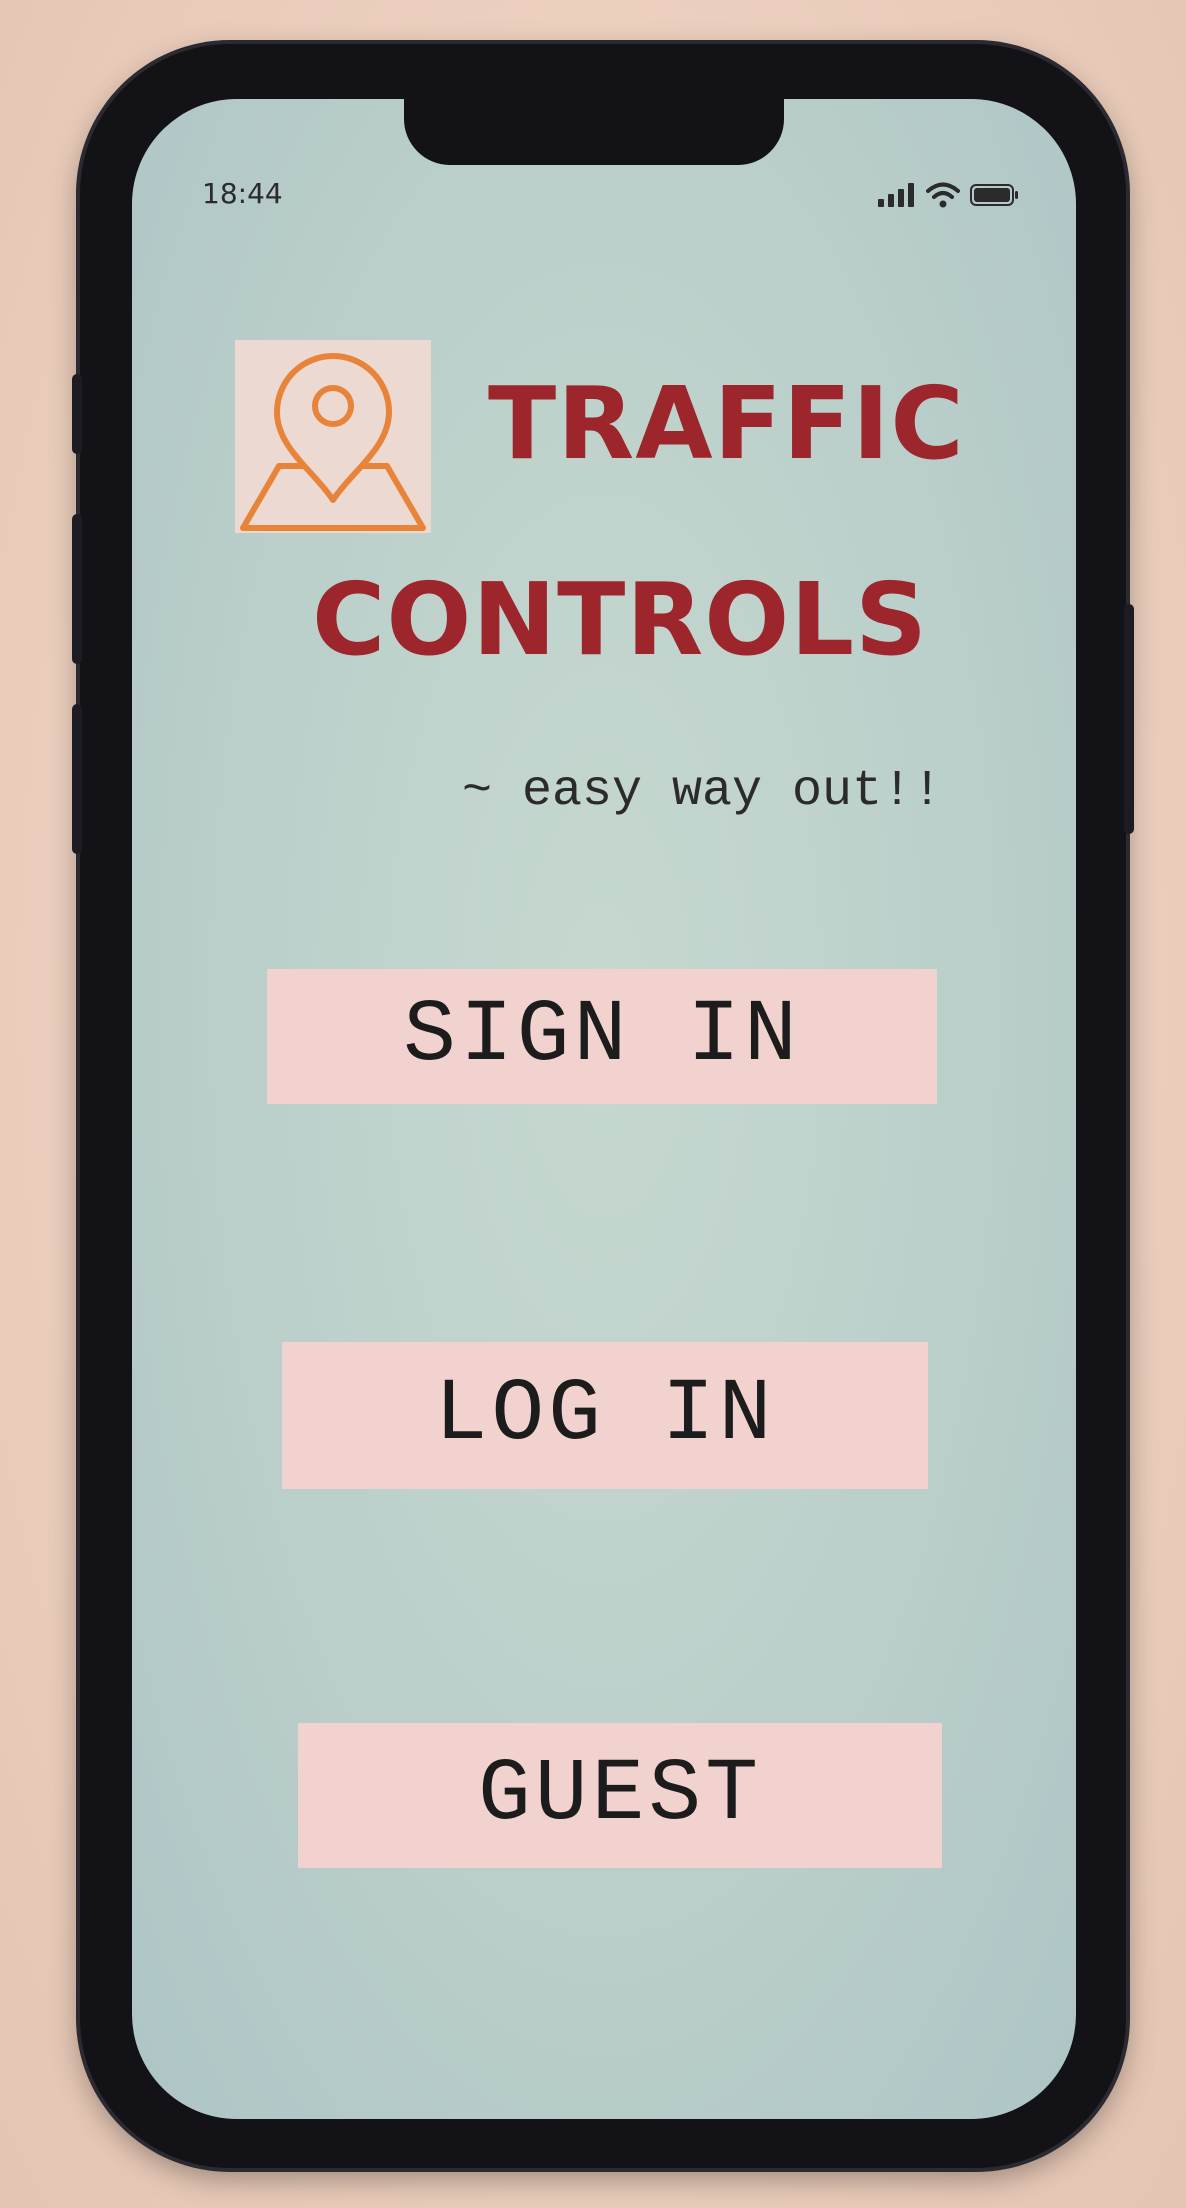 The height and width of the screenshot is (2208, 1186). Describe the element at coordinates (77, 779) in the screenshot. I see `volume-down-button` at that location.